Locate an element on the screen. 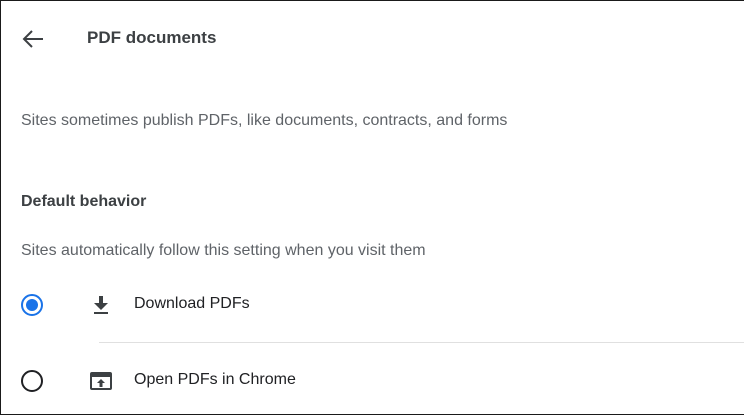 This screenshot has height=415, width=744. arrow-back-icon is located at coordinates (32, 39).